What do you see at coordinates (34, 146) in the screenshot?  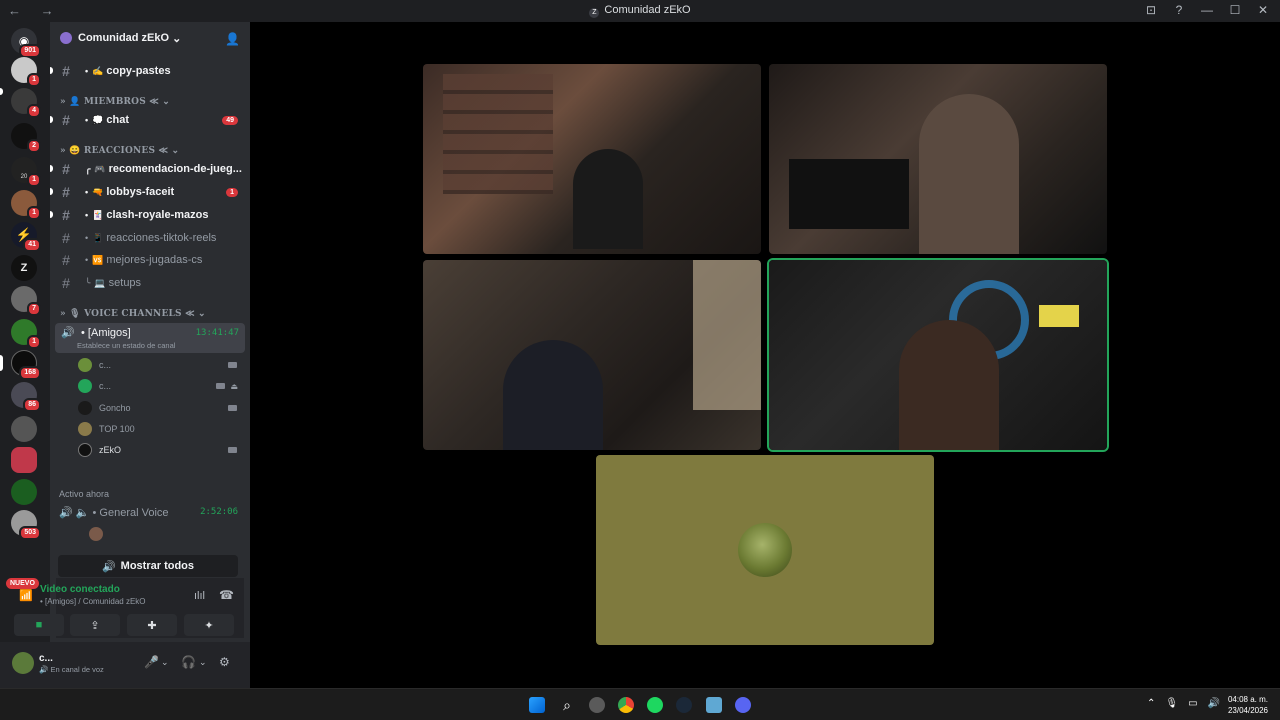 I see `server-badge: 2` at bounding box center [34, 146].